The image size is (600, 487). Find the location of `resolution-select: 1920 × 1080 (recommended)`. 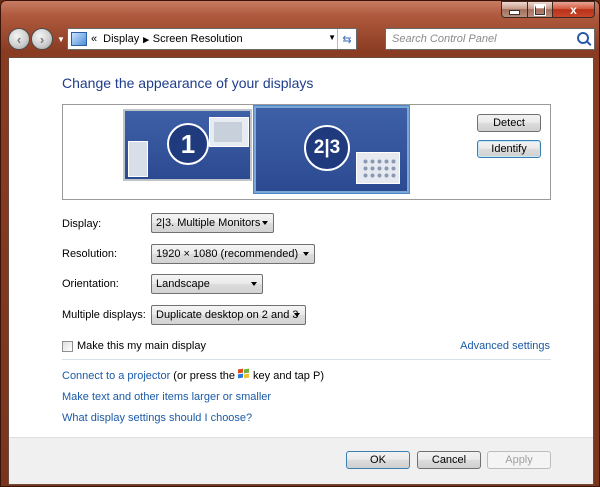

resolution-select: 1920 × 1080 (recommended) is located at coordinates (233, 254).